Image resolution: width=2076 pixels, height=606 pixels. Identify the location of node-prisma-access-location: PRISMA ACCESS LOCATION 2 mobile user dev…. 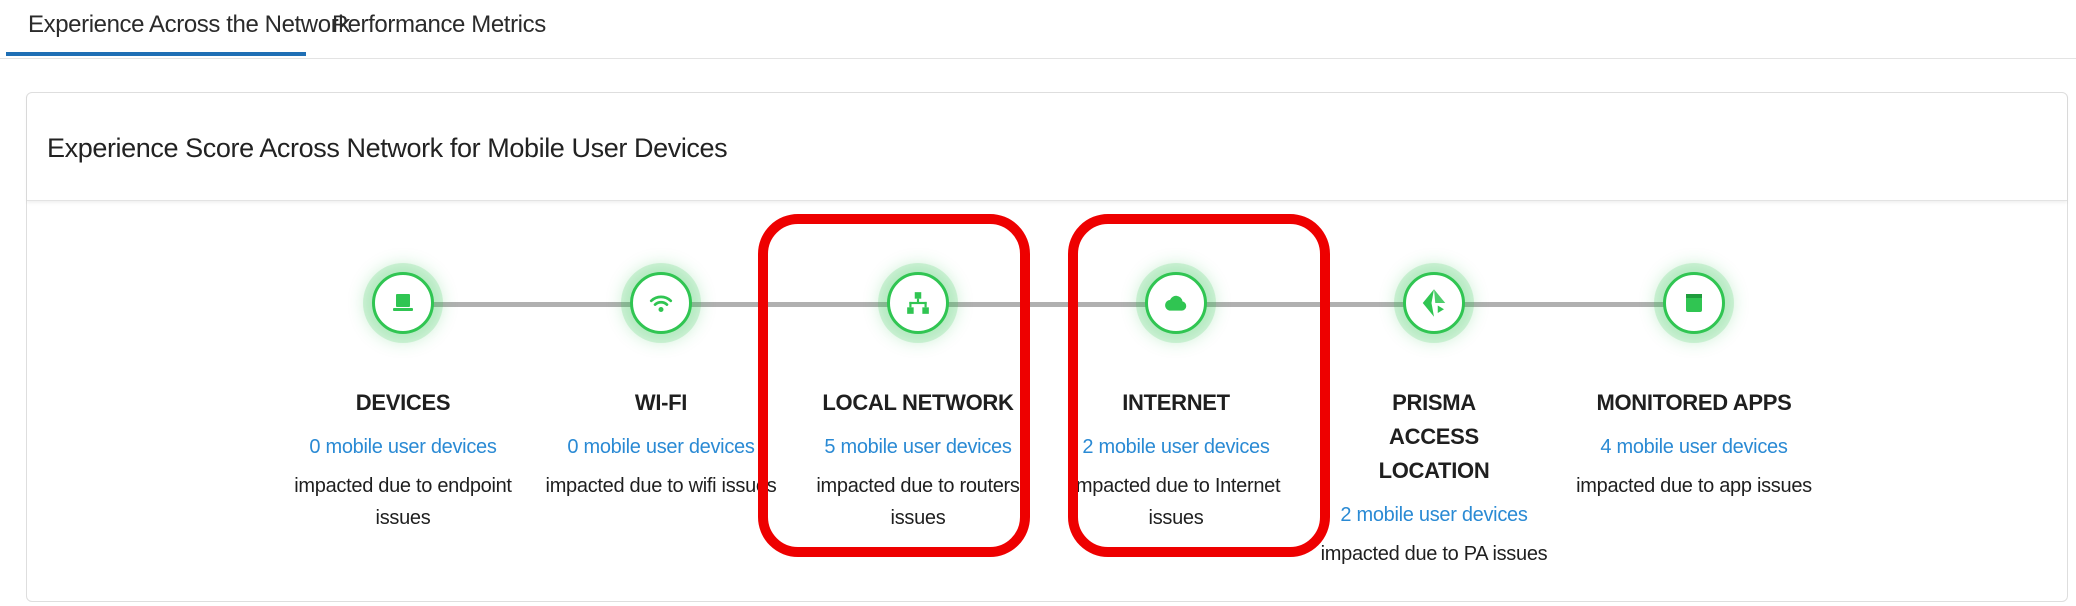
(1434, 412).